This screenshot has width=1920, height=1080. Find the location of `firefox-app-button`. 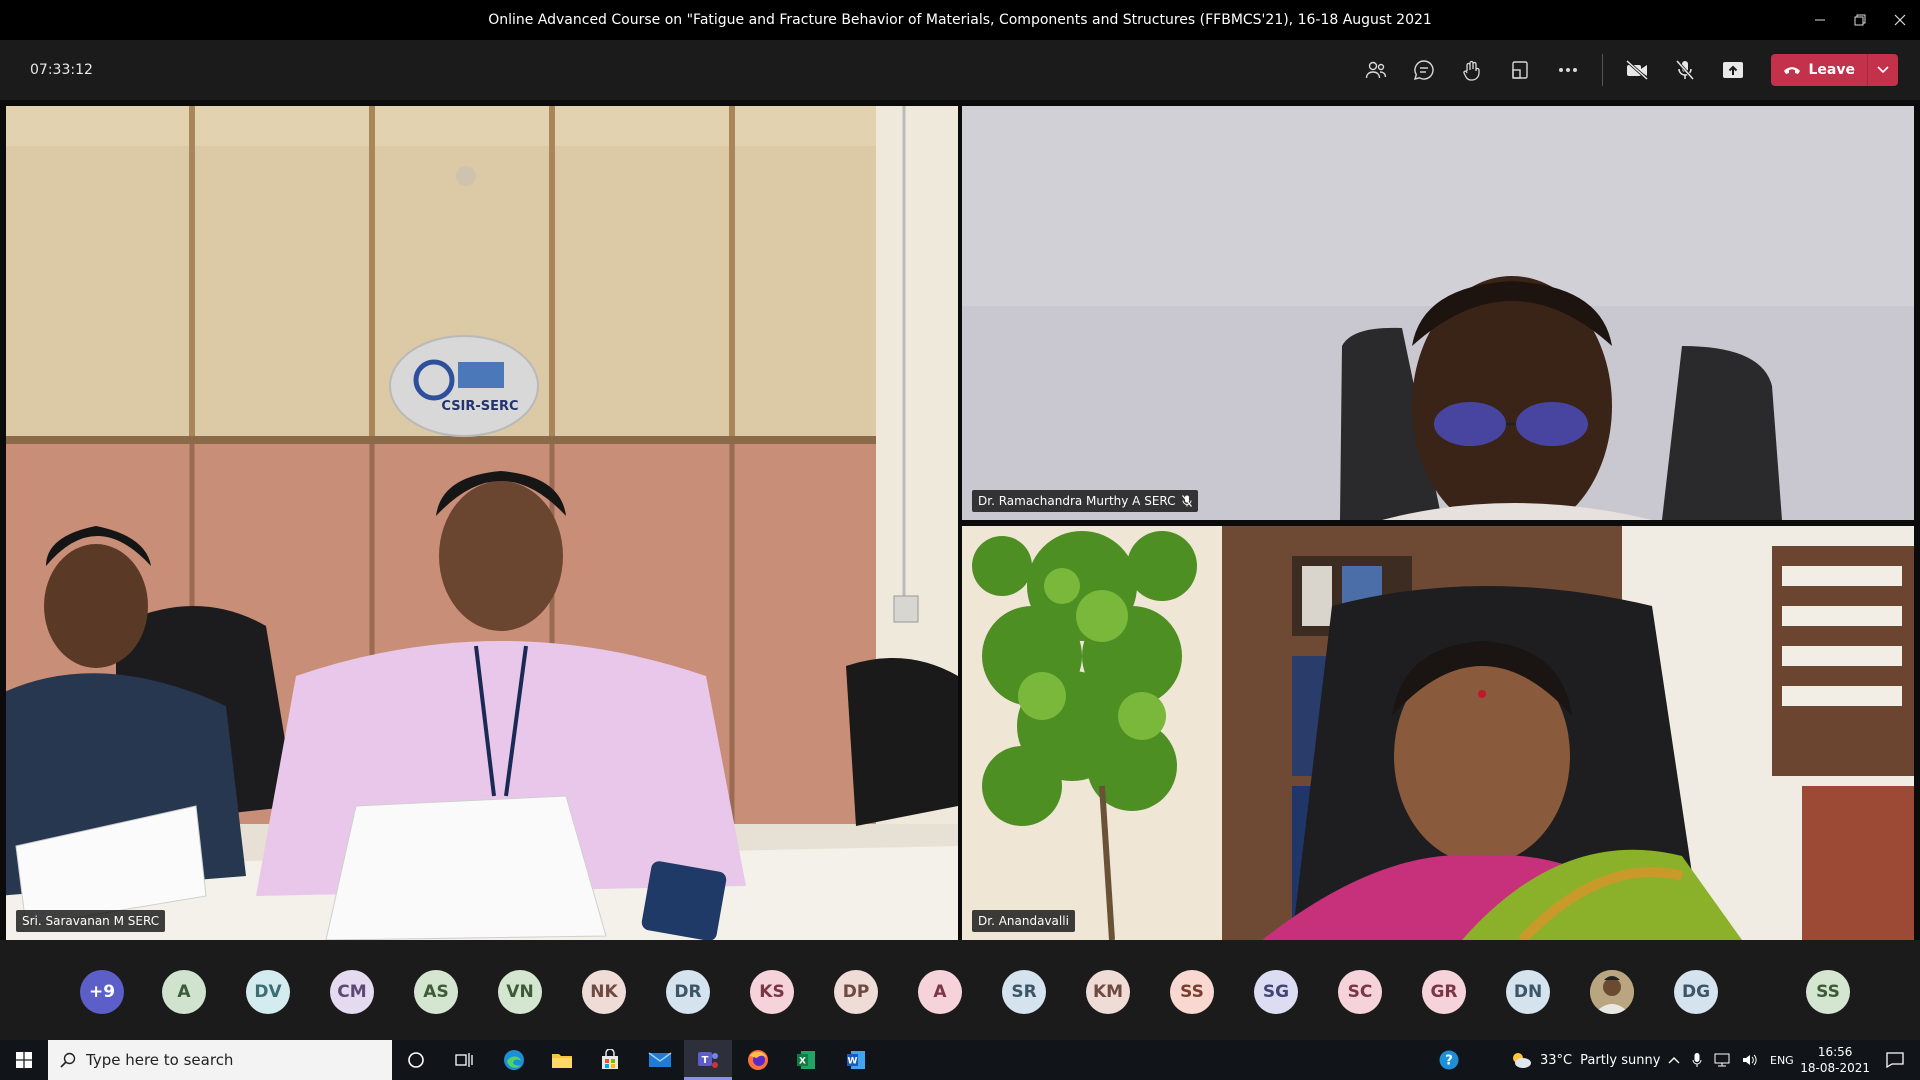

firefox-app-button is located at coordinates (758, 1060).